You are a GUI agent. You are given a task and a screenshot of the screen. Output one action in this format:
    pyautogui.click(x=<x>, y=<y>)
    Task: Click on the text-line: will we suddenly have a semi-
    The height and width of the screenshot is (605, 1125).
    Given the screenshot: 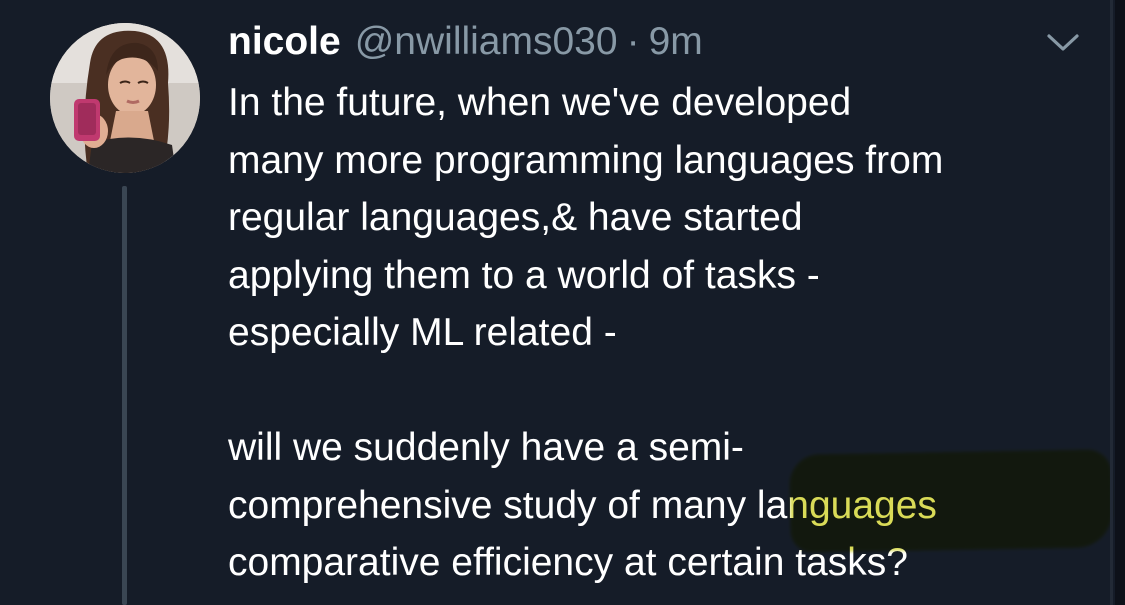 What is the action you would take?
    pyautogui.click(x=486, y=447)
    